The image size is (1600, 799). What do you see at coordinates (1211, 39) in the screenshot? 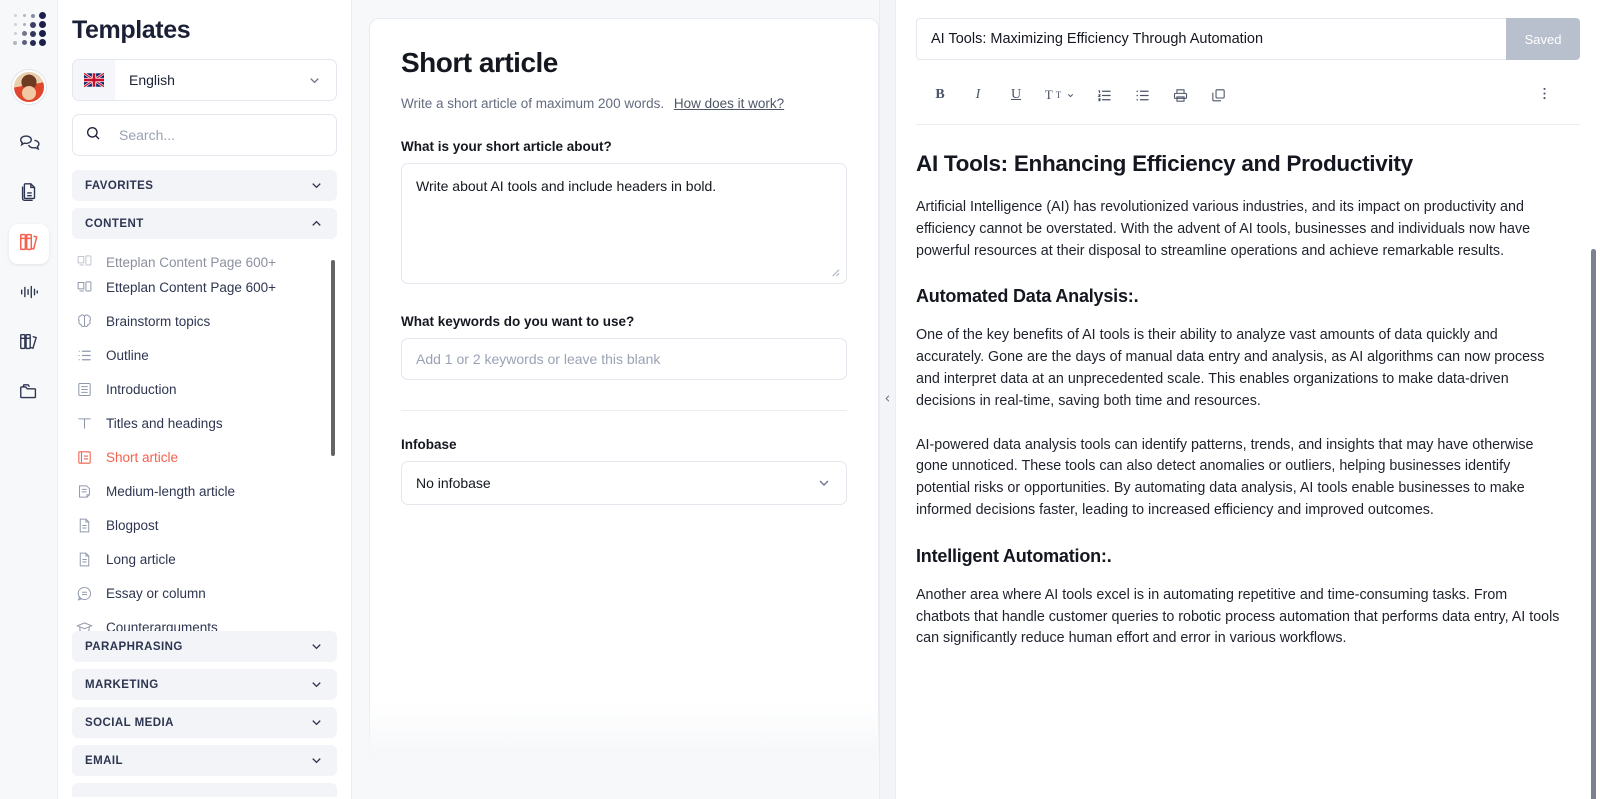
I see `document-title-input` at bounding box center [1211, 39].